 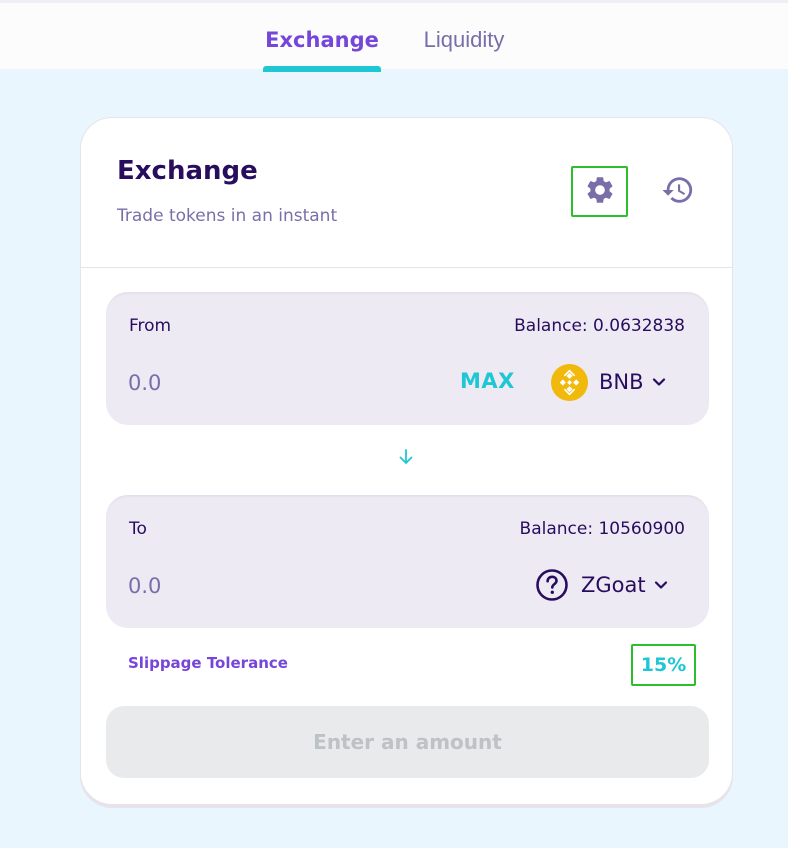 I want to click on from-panel: From Balance: 0.0632838 MAX, so click(x=407, y=358).